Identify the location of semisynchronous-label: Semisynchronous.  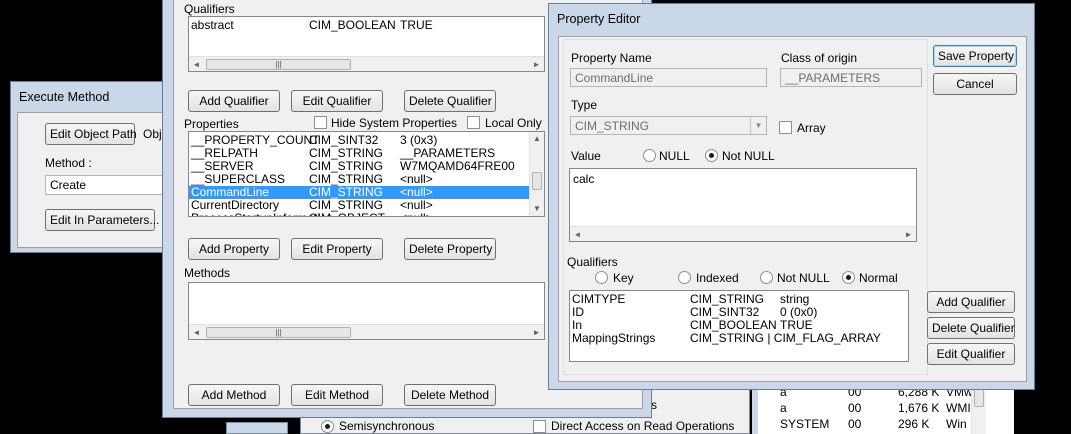
(387, 426).